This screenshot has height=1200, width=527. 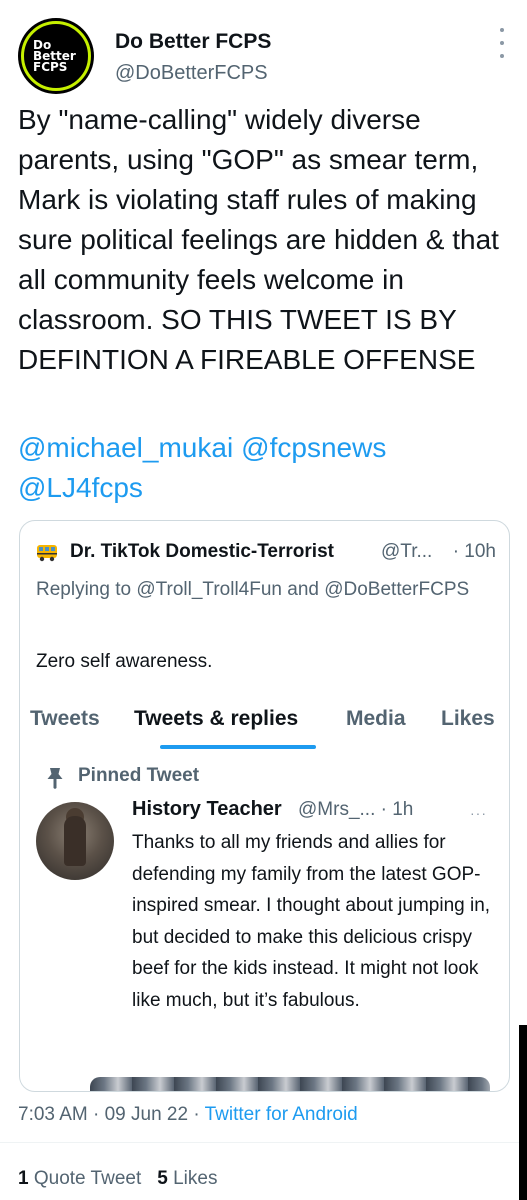 I want to click on tweet-source-link: Twitter for Android, so click(x=281, y=1114).